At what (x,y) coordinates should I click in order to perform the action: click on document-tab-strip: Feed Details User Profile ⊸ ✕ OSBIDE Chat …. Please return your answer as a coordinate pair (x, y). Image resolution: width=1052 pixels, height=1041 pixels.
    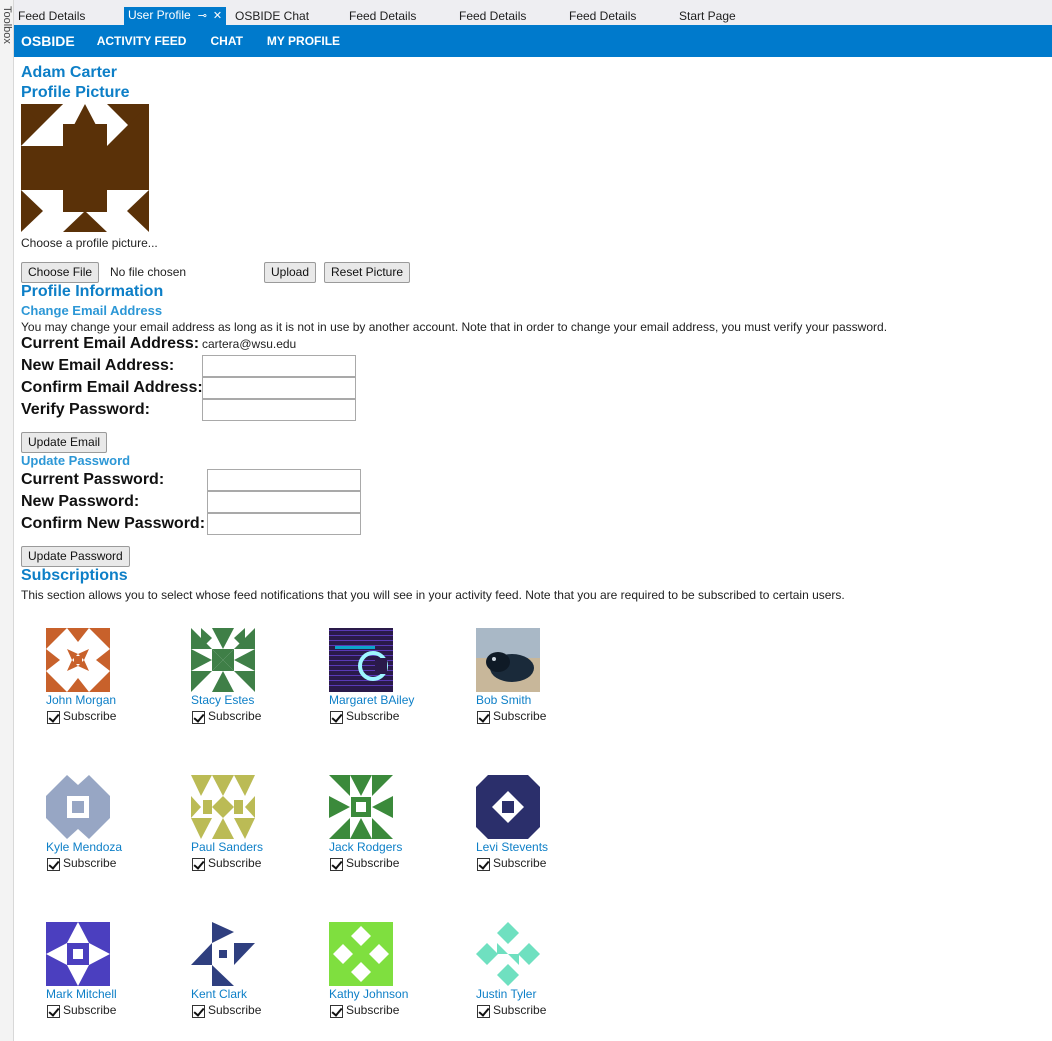
    Looking at the image, I should click on (533, 12).